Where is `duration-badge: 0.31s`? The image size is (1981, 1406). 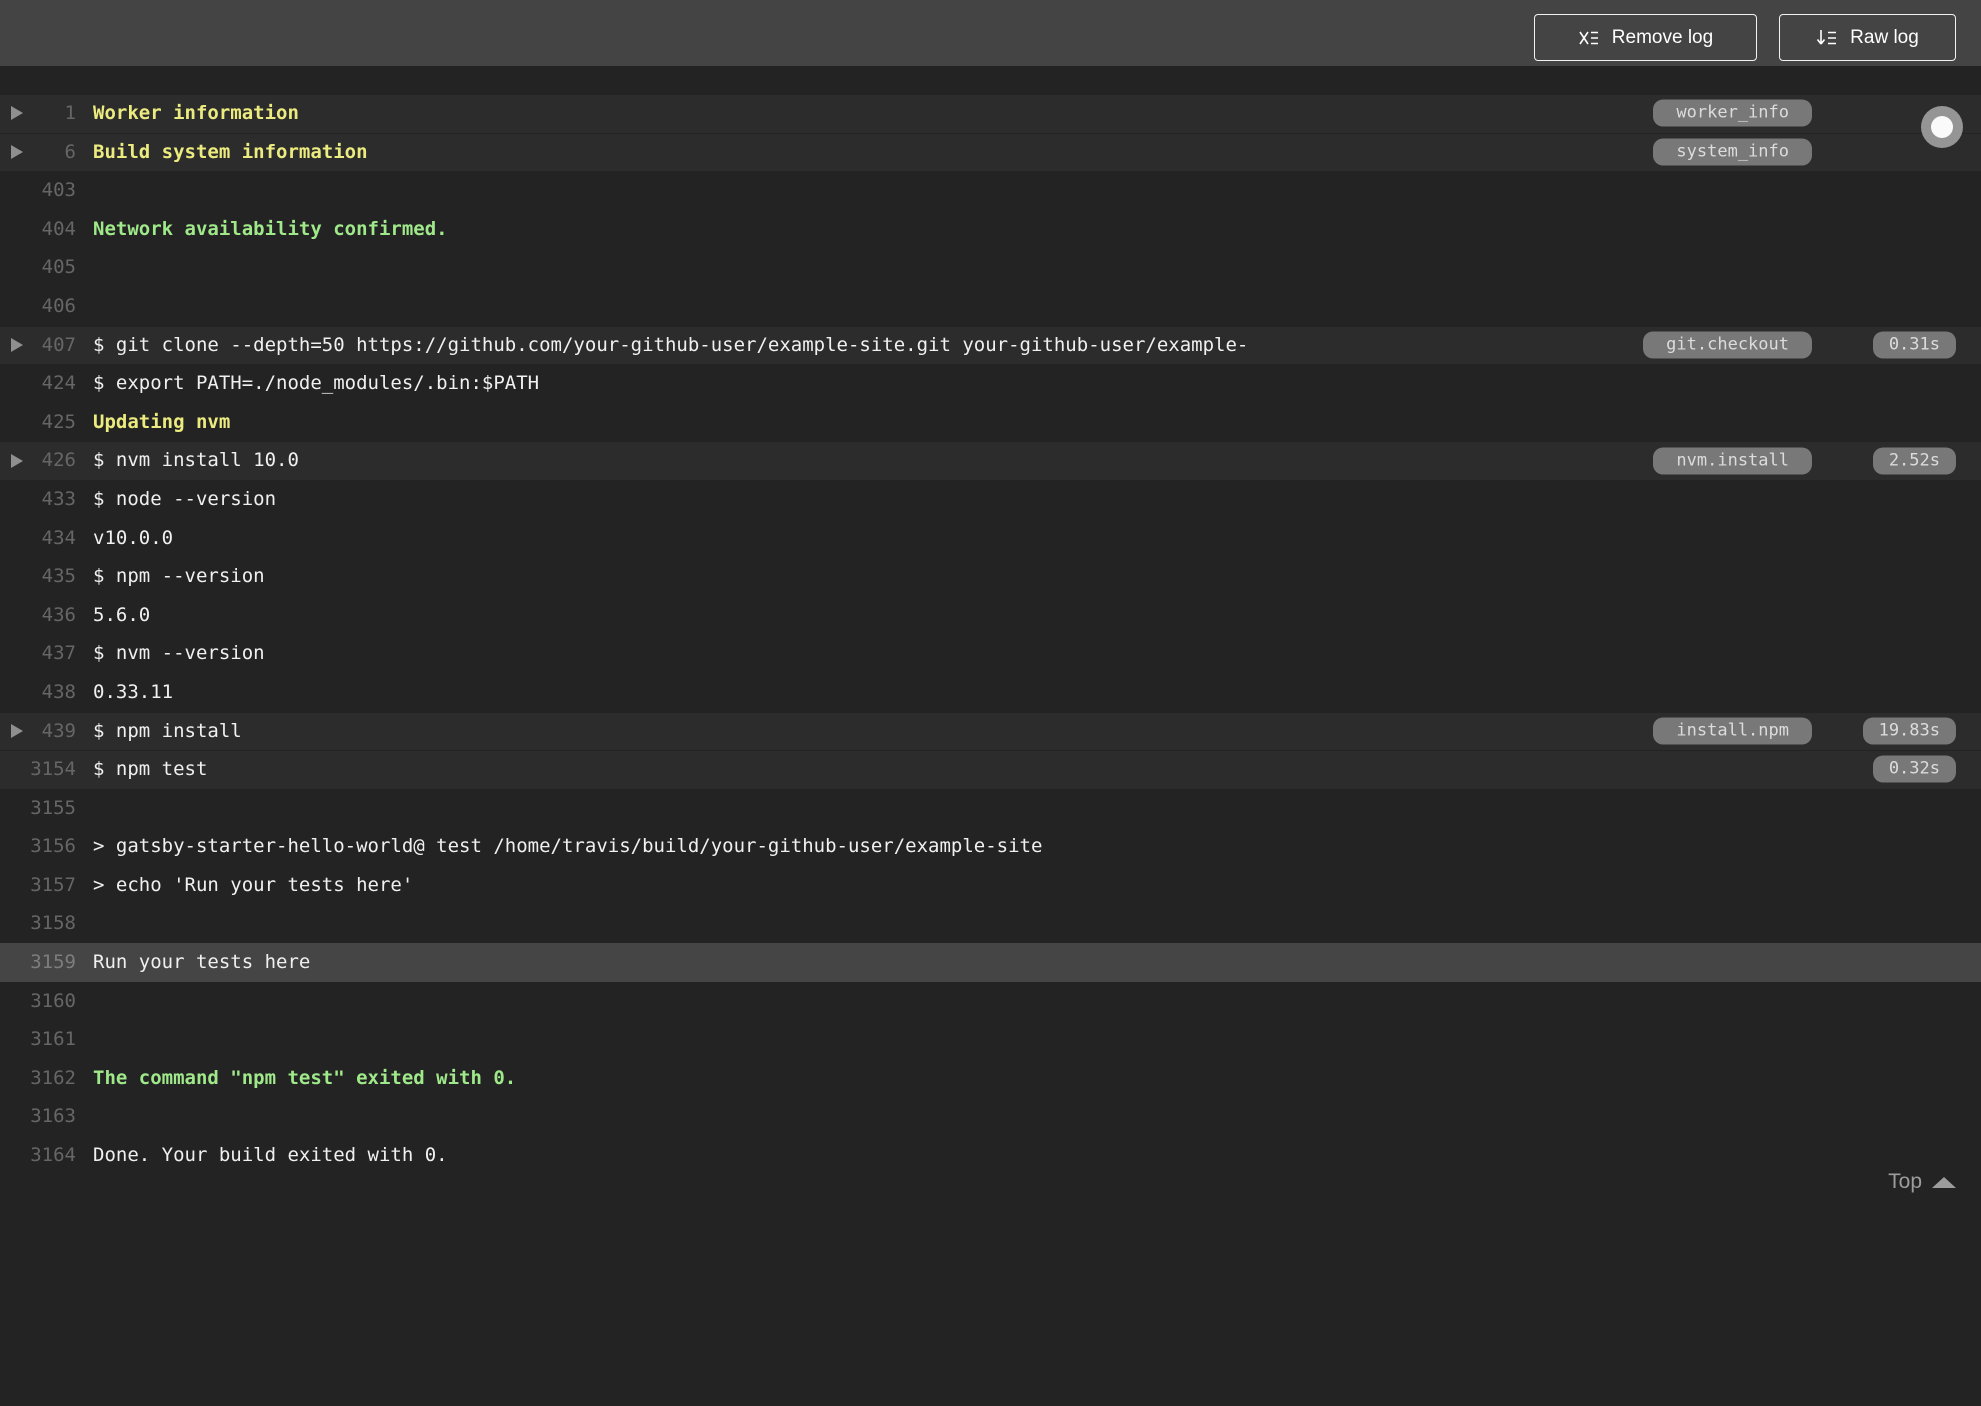 duration-badge: 0.31s is located at coordinates (1914, 345).